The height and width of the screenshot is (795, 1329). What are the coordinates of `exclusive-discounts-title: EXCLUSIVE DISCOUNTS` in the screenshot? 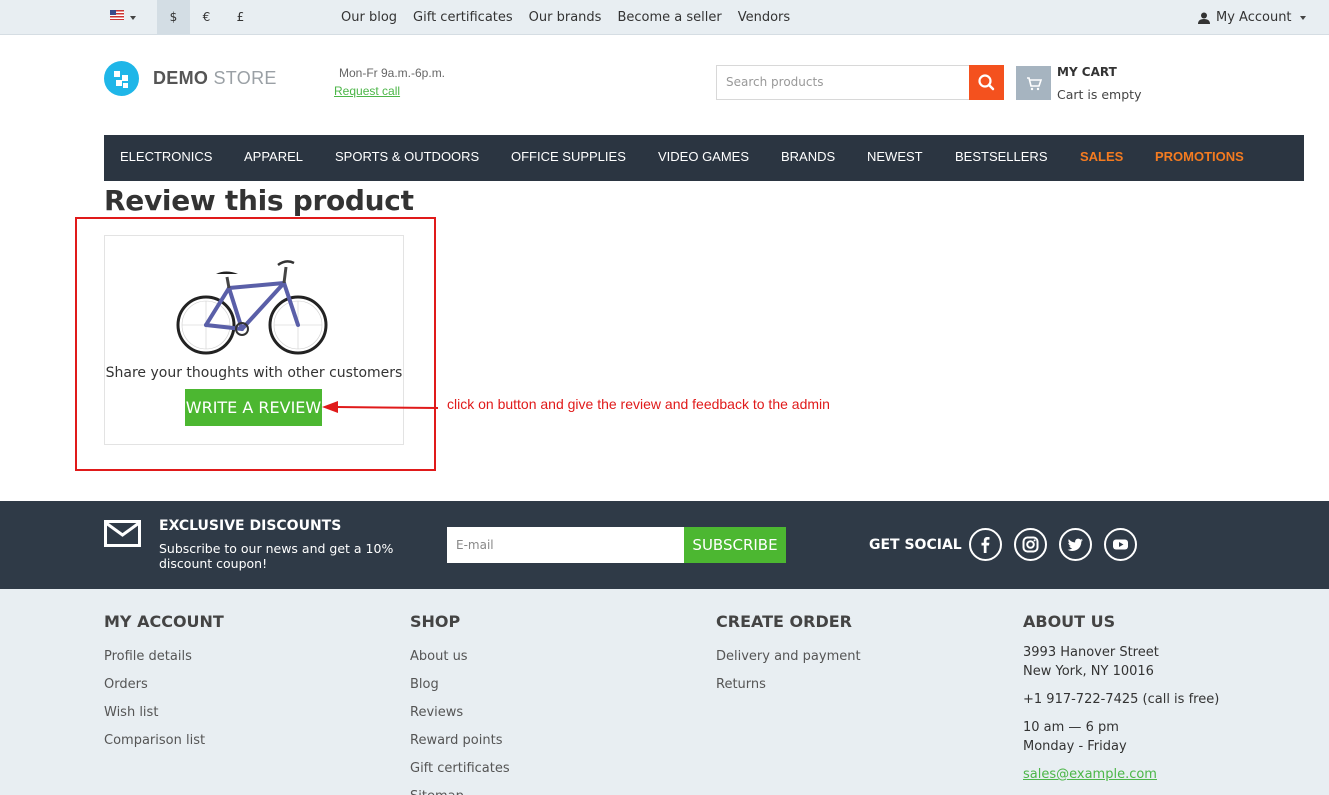 It's located at (250, 526).